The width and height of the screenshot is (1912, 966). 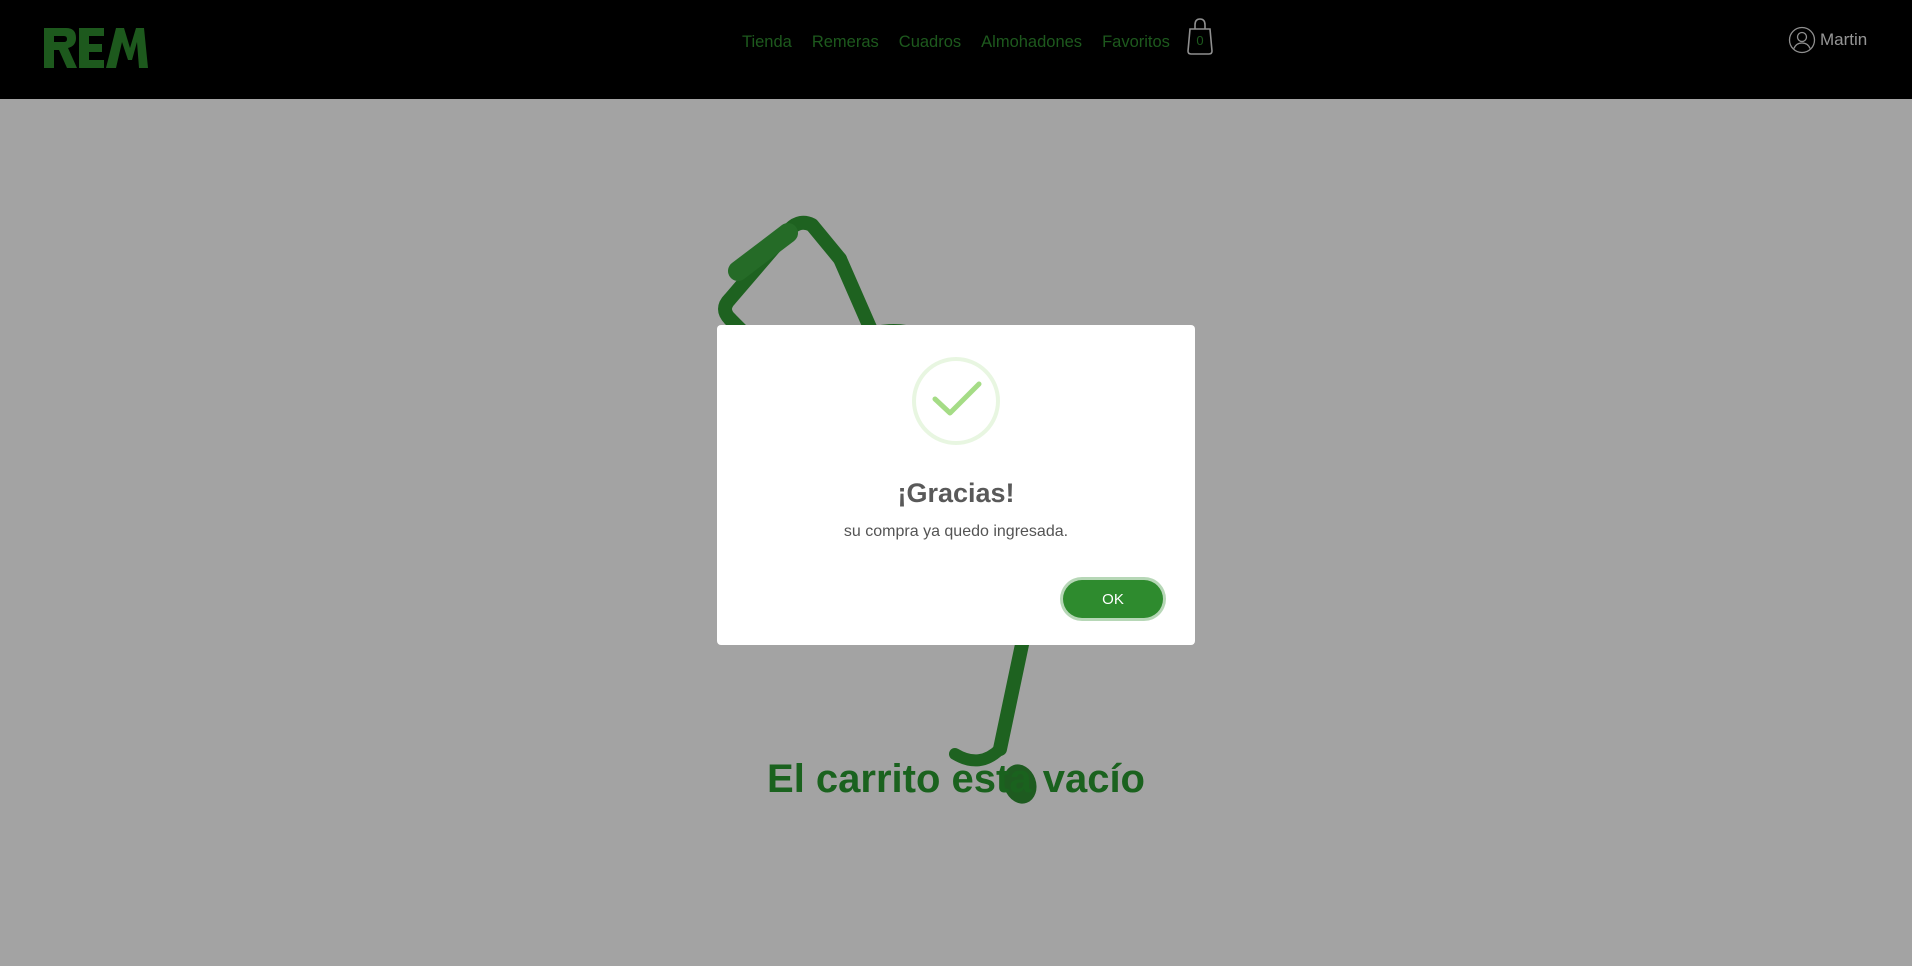 What do you see at coordinates (956, 493) in the screenshot?
I see `dialog-title: ¡Gracias!` at bounding box center [956, 493].